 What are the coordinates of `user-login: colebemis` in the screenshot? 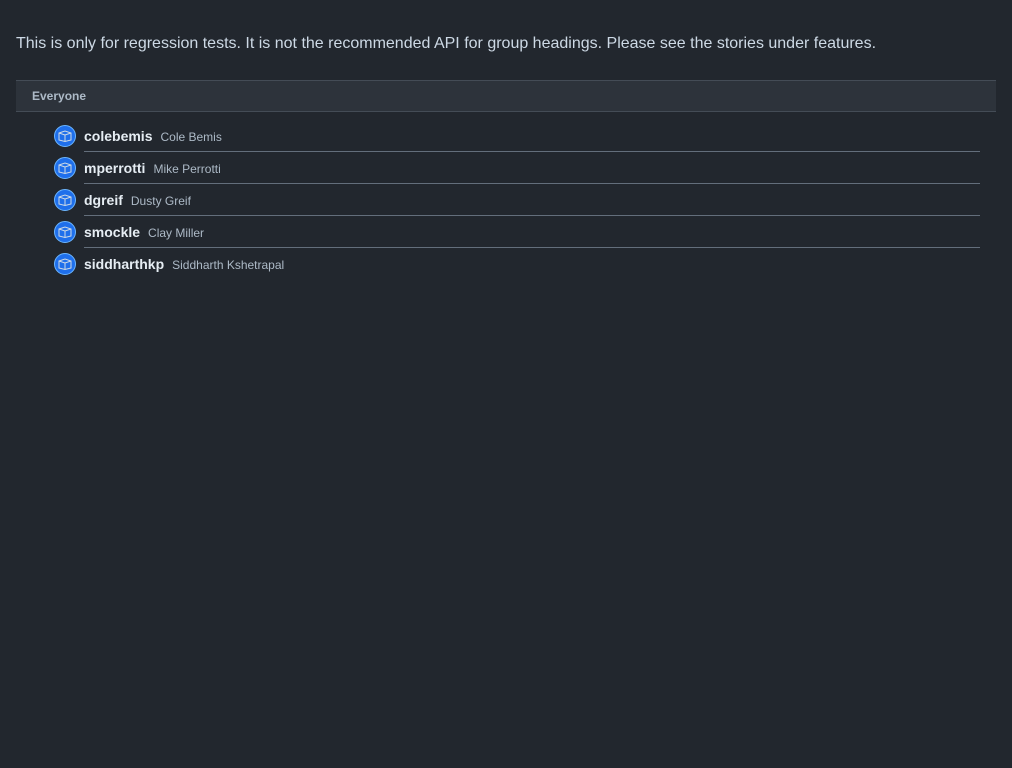 It's located at (118, 135).